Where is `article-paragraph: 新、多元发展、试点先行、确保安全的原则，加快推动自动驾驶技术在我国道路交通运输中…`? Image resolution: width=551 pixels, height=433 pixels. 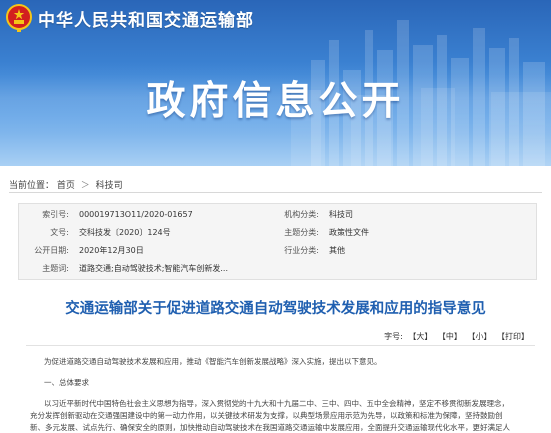 article-paragraph: 新、多元发展、试点先行、确保安全的原则，加快推动自动驾驶技术在我国道路交通运输中… is located at coordinates (270, 427).